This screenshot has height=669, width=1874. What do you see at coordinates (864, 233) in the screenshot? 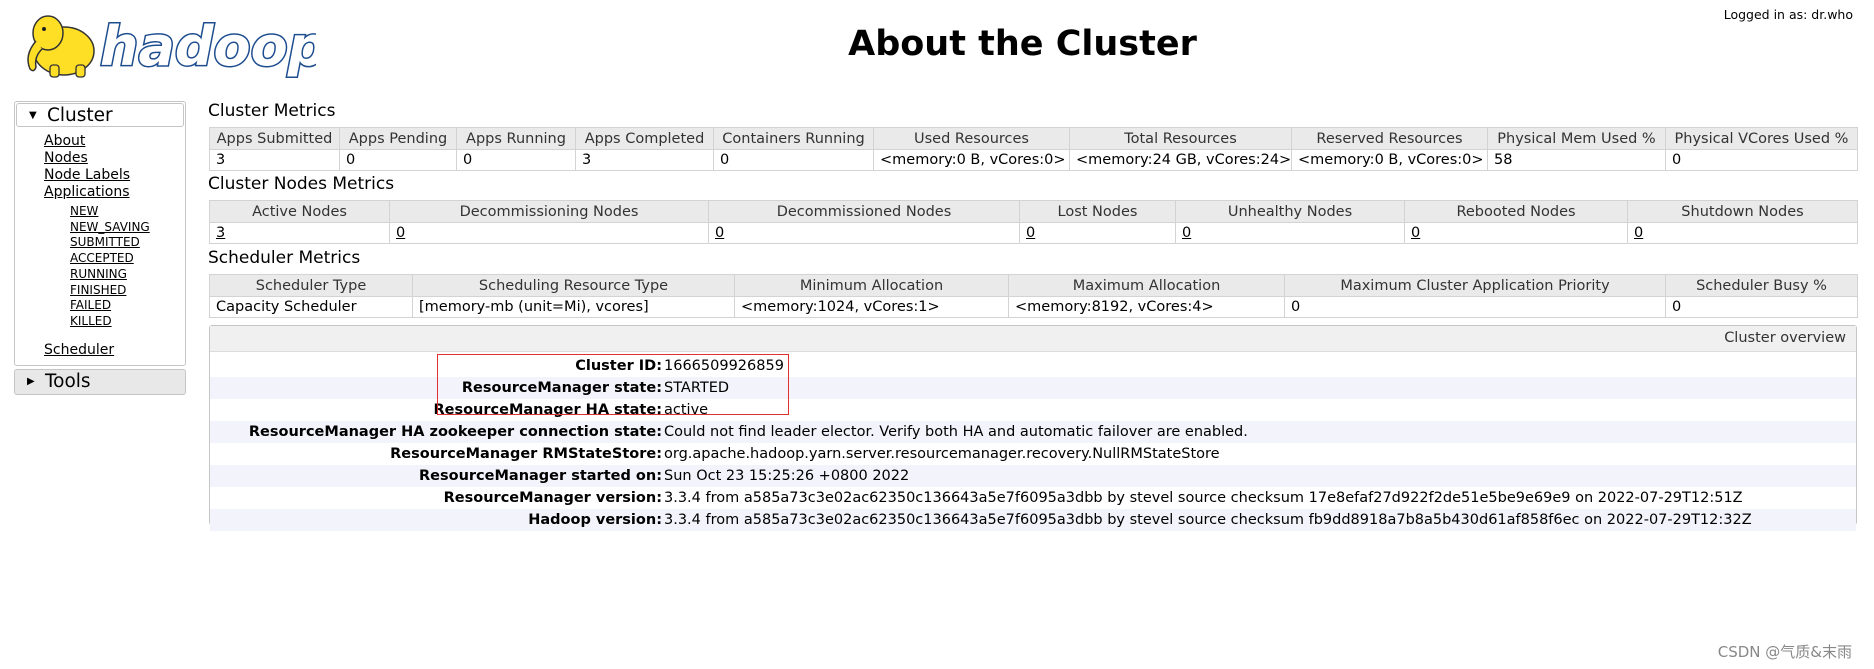
I see `decommissioned-nodes-cell: 0` at bounding box center [864, 233].